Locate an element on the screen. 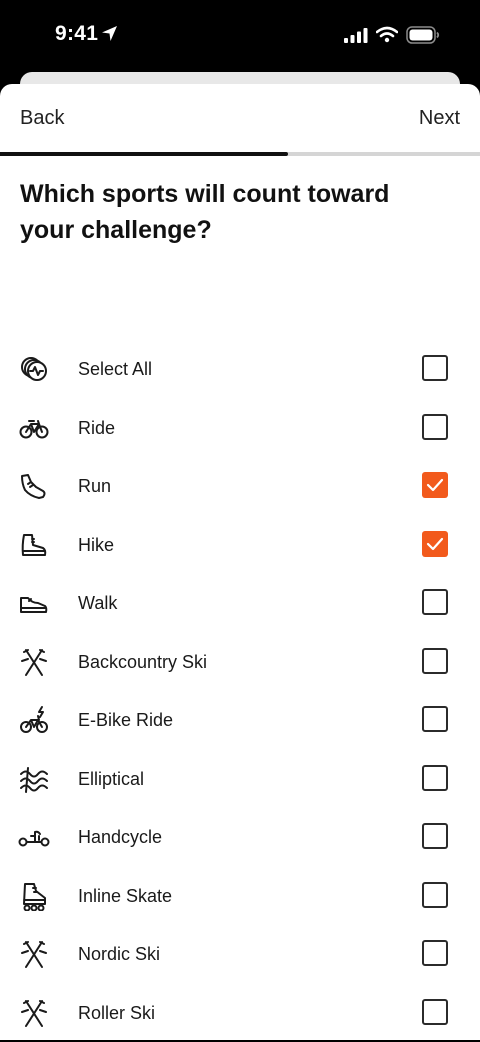 The width and height of the screenshot is (480, 1042). walking-shoe-icon is located at coordinates (34, 603).